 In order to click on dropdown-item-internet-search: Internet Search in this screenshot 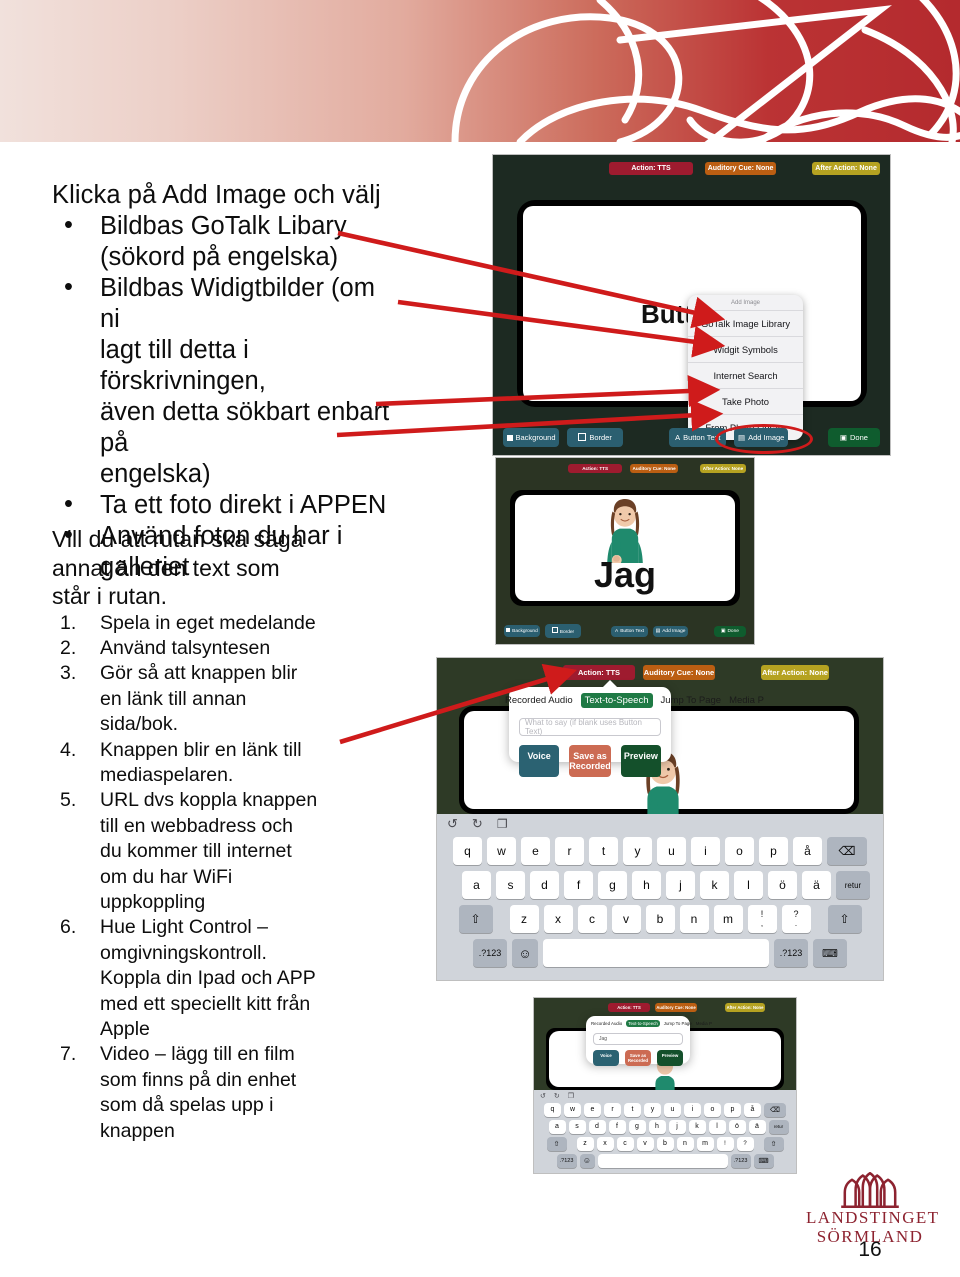, I will do `click(745, 375)`.